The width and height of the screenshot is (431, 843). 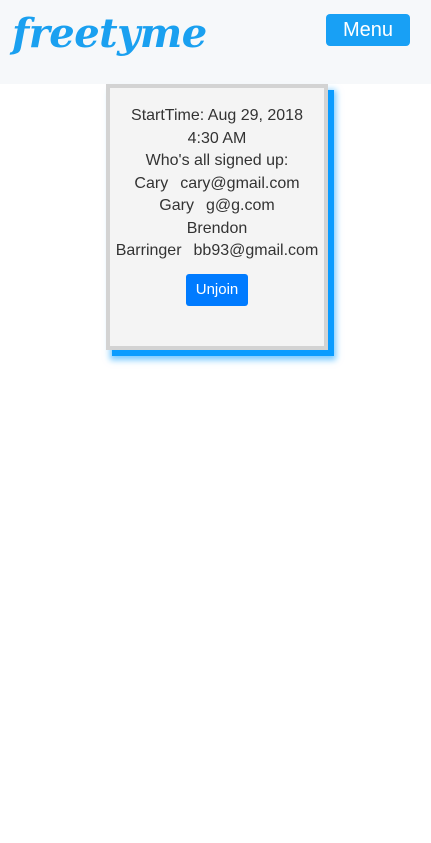 I want to click on participant-row: Brendon, so click(x=217, y=229).